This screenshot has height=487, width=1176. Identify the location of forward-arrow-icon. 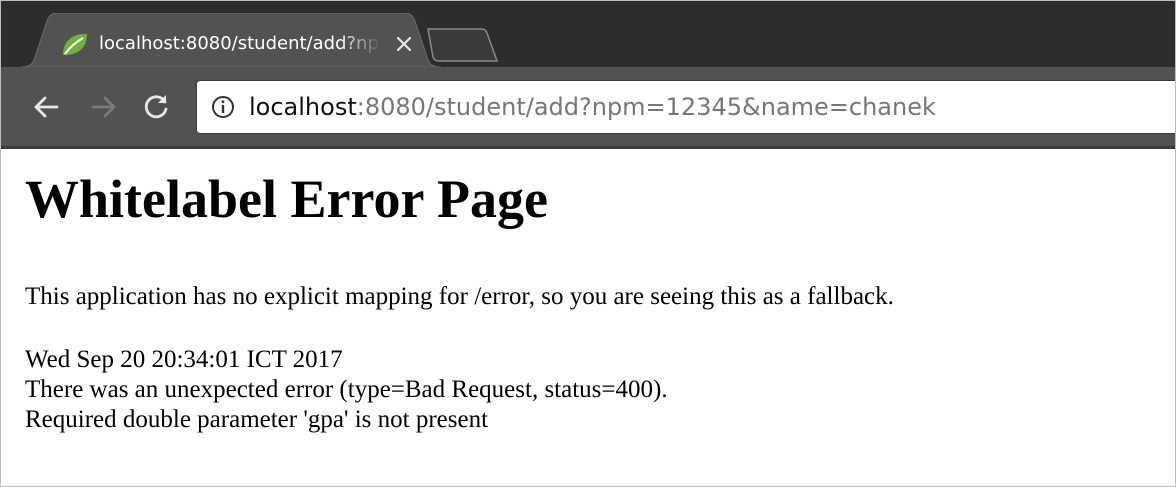
(104, 107).